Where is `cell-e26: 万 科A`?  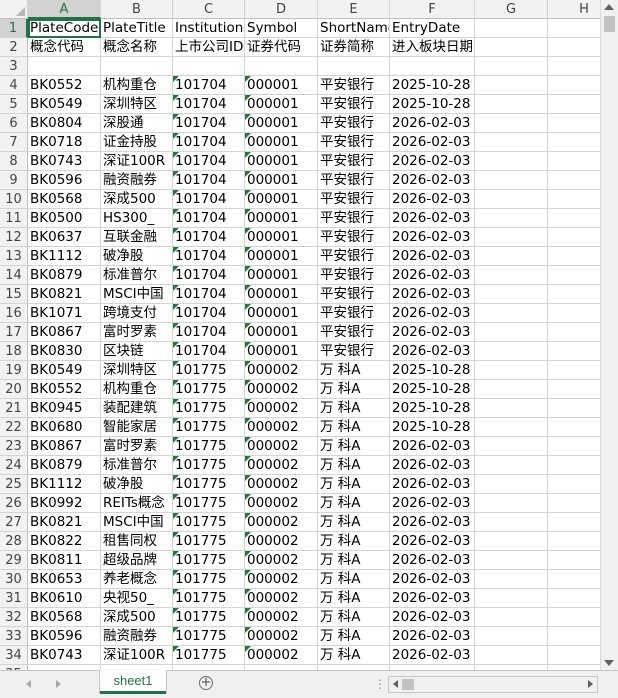
cell-e26: 万 科A is located at coordinates (354, 503).